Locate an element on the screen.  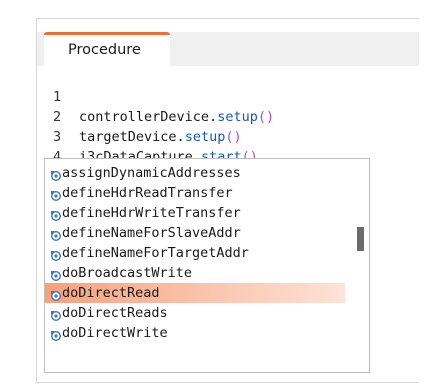
autocomplete-item-label: doDirectWrite is located at coordinates (115, 333).